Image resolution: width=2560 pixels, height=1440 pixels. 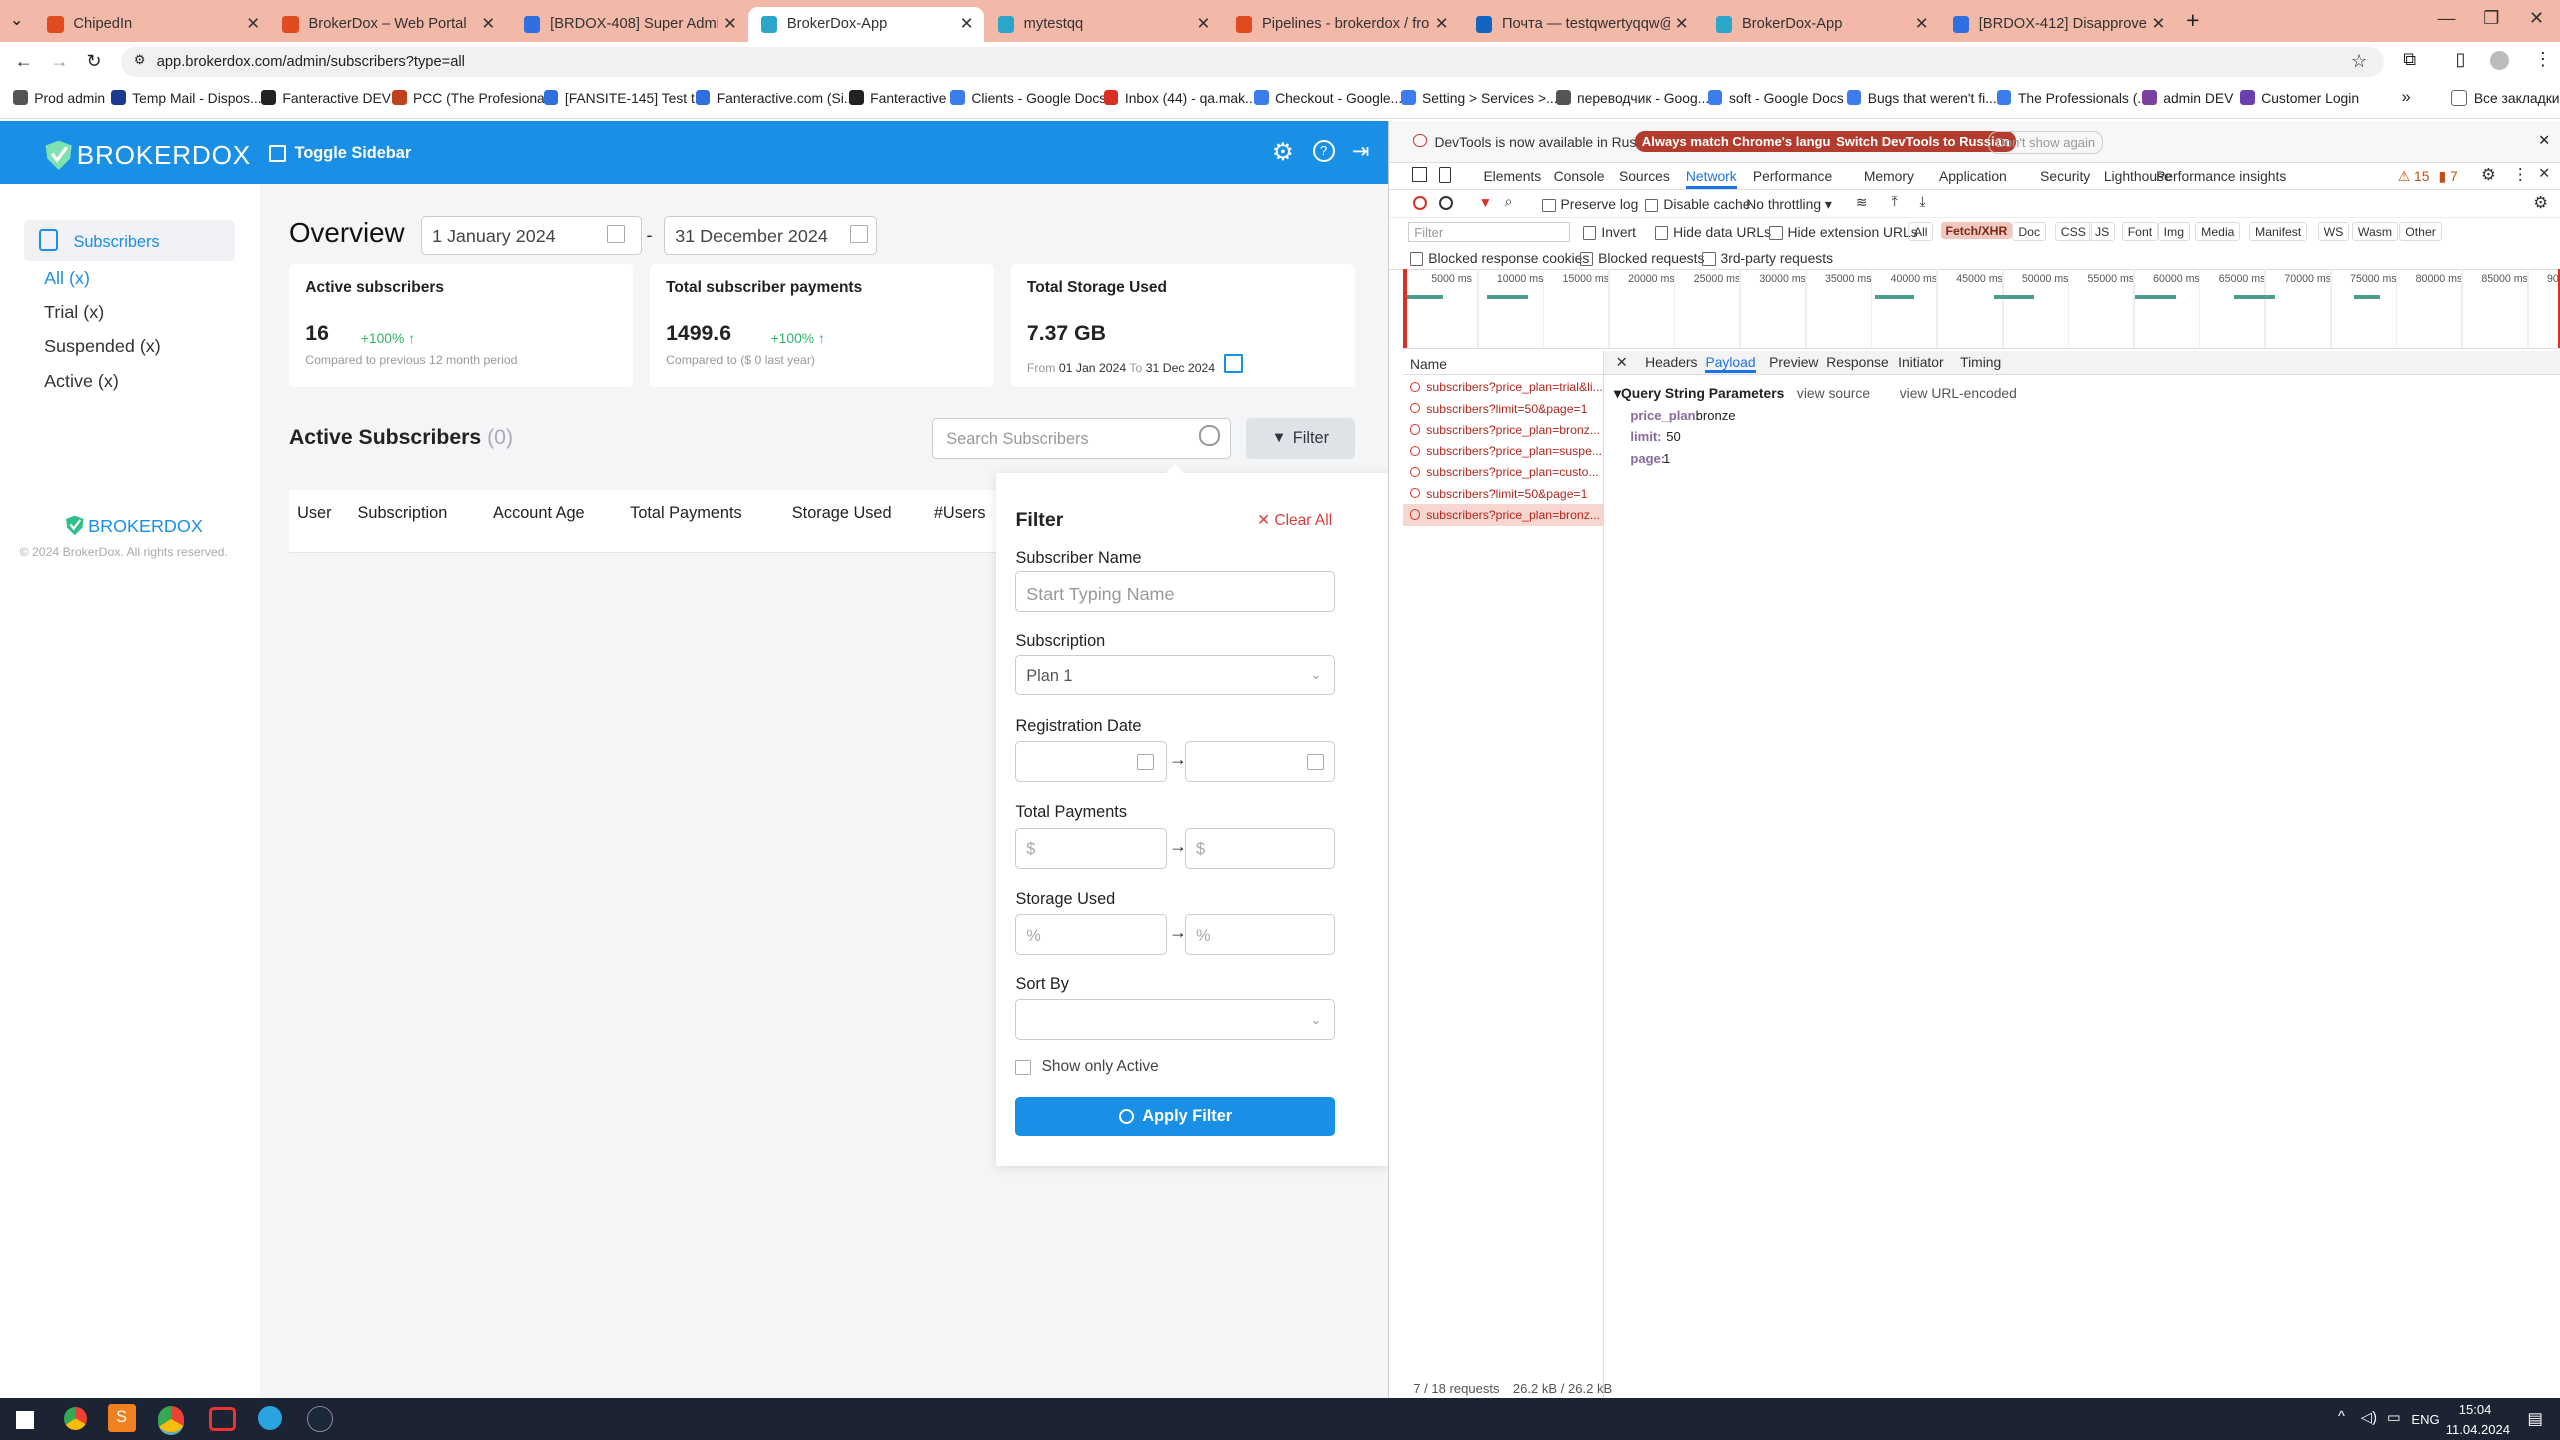 What do you see at coordinates (1260, 762) in the screenshot?
I see `reg-date-to-input` at bounding box center [1260, 762].